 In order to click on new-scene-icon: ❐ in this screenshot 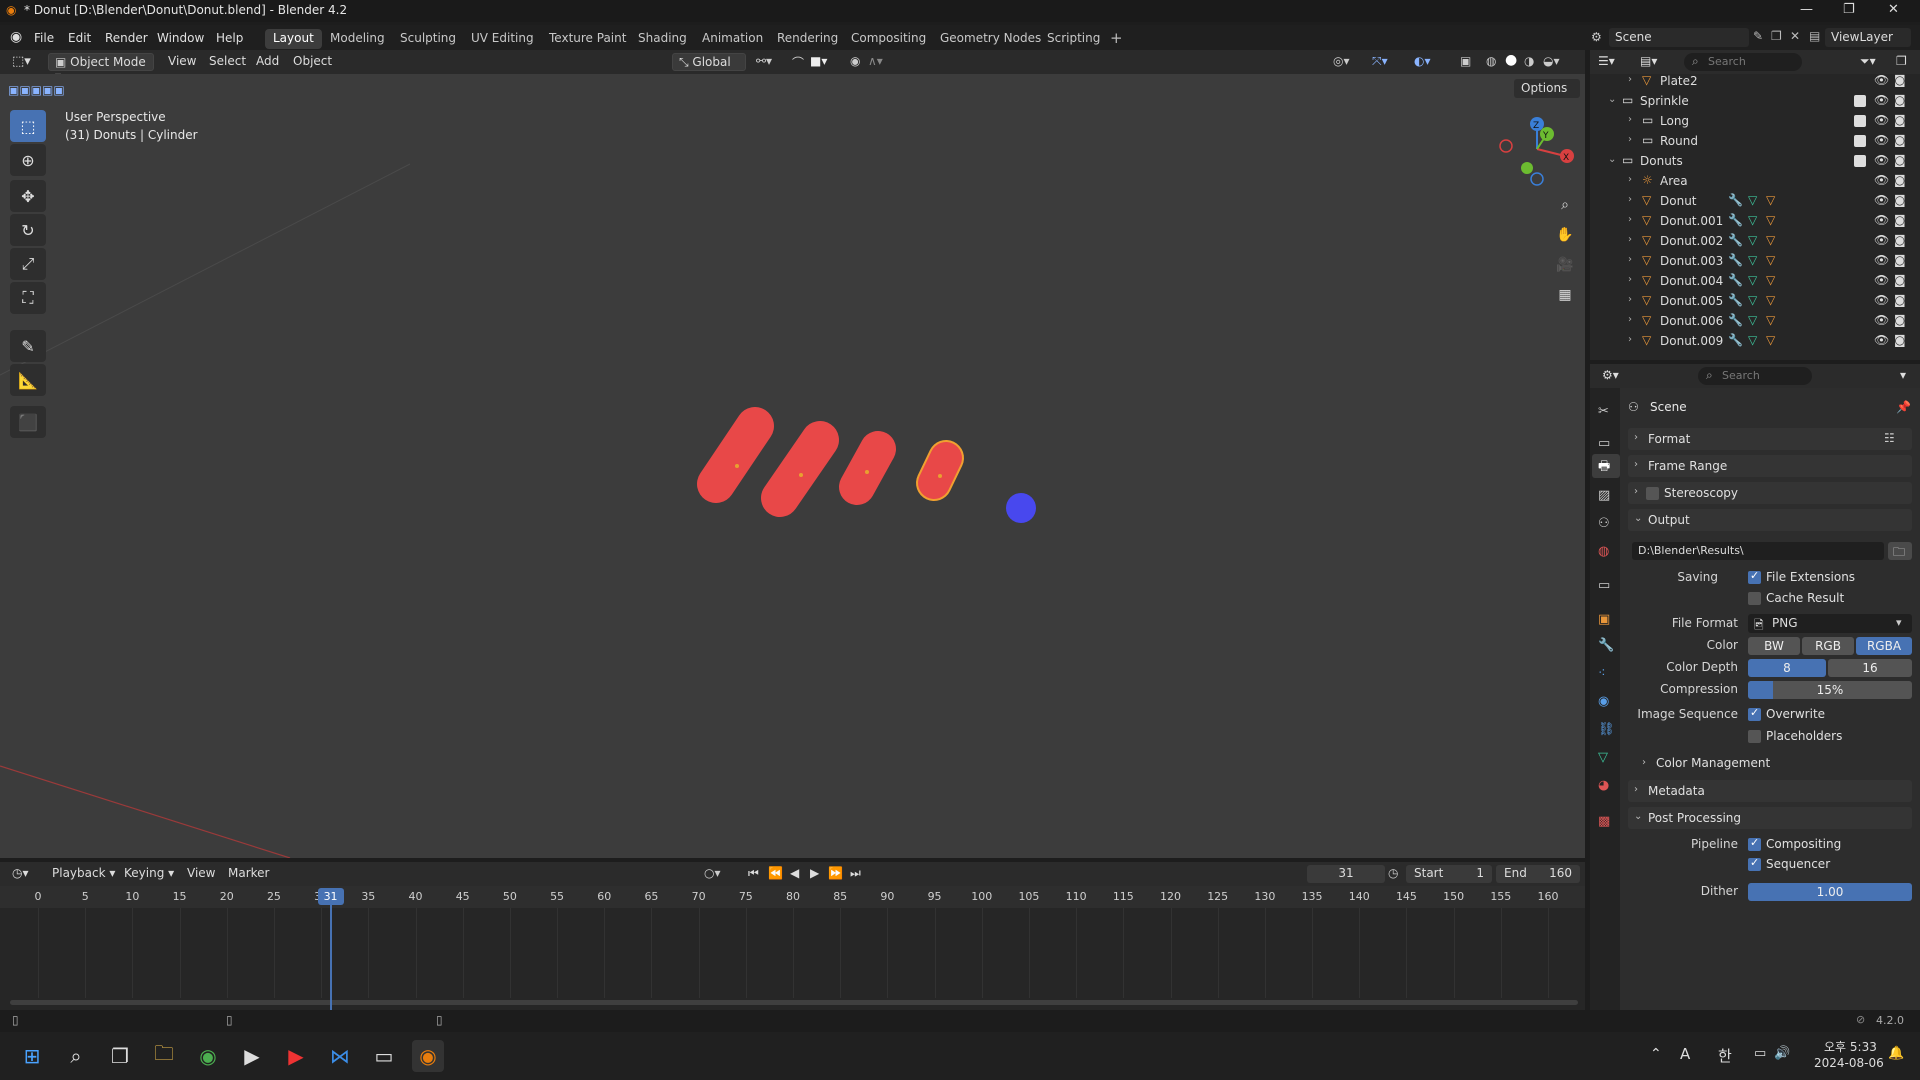, I will do `click(1776, 36)`.